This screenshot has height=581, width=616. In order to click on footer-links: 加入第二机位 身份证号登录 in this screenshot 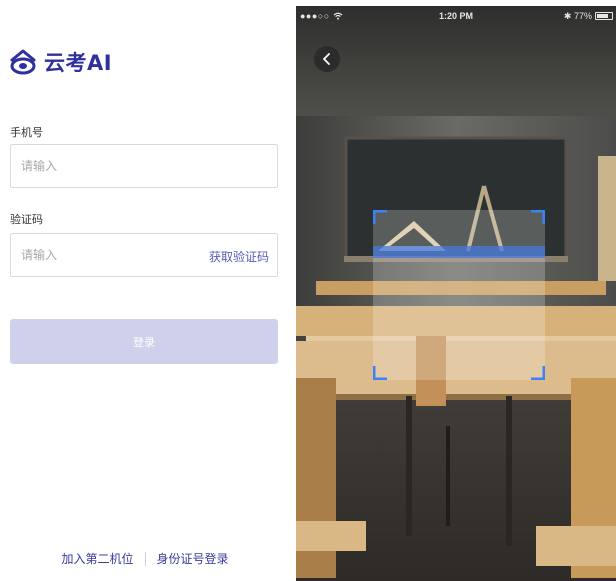, I will do `click(145, 558)`.